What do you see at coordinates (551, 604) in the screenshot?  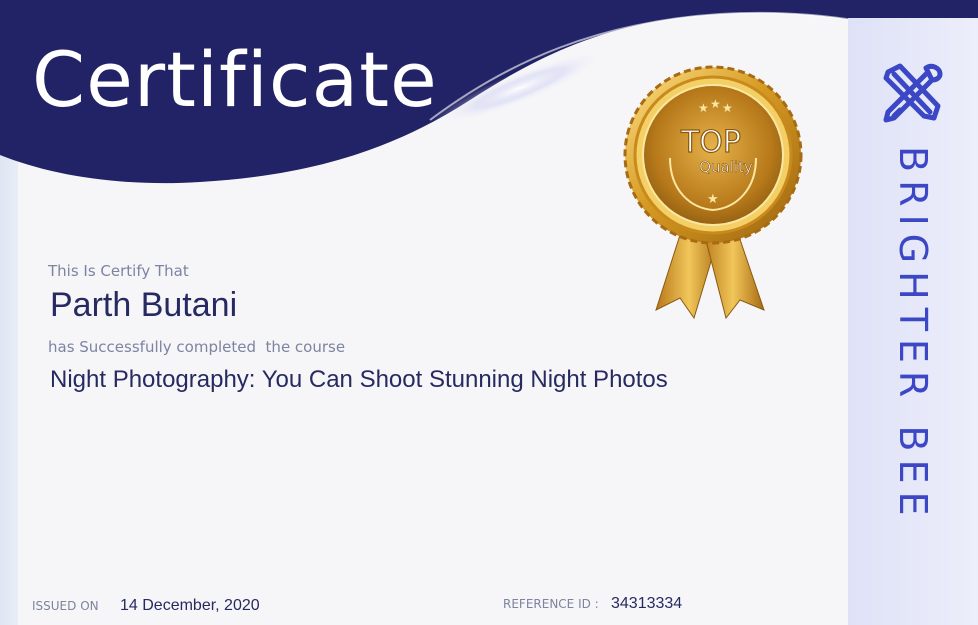 I see `reference-label: REFERENCE ID :` at bounding box center [551, 604].